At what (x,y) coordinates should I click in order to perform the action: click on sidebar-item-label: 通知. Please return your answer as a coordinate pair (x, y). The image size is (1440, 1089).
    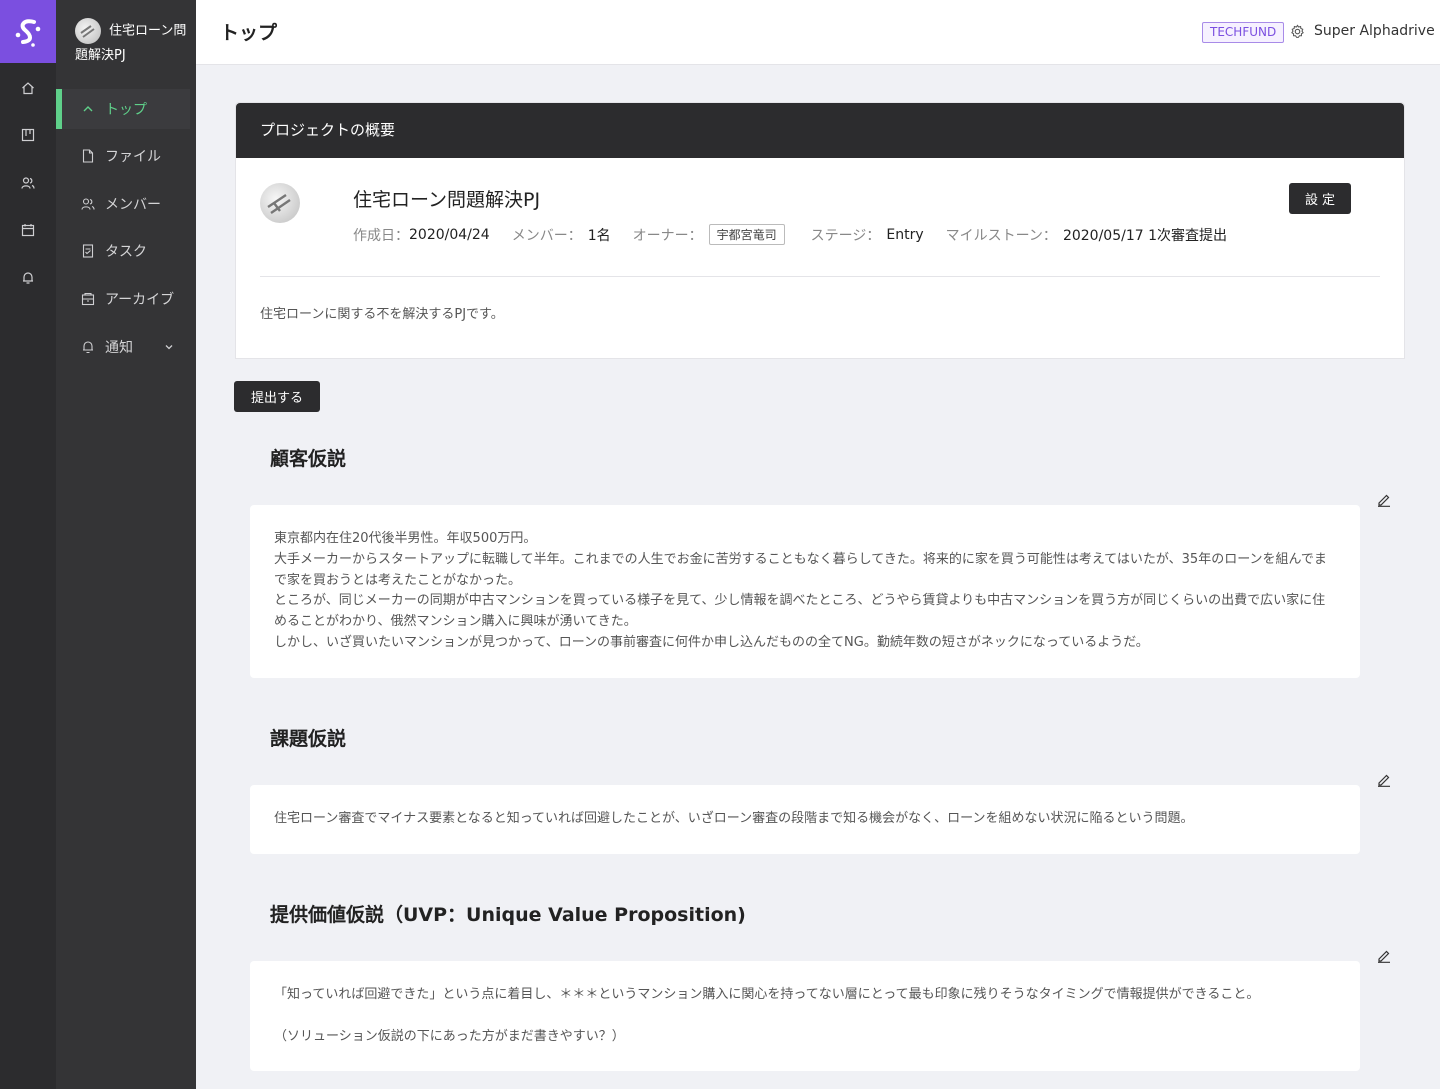
    Looking at the image, I should click on (119, 348).